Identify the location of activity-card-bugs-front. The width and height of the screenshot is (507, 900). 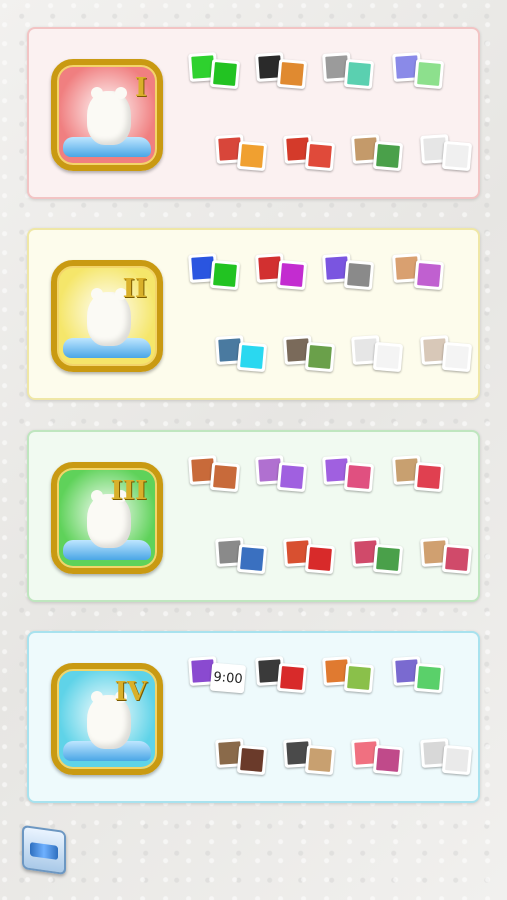
(388, 559).